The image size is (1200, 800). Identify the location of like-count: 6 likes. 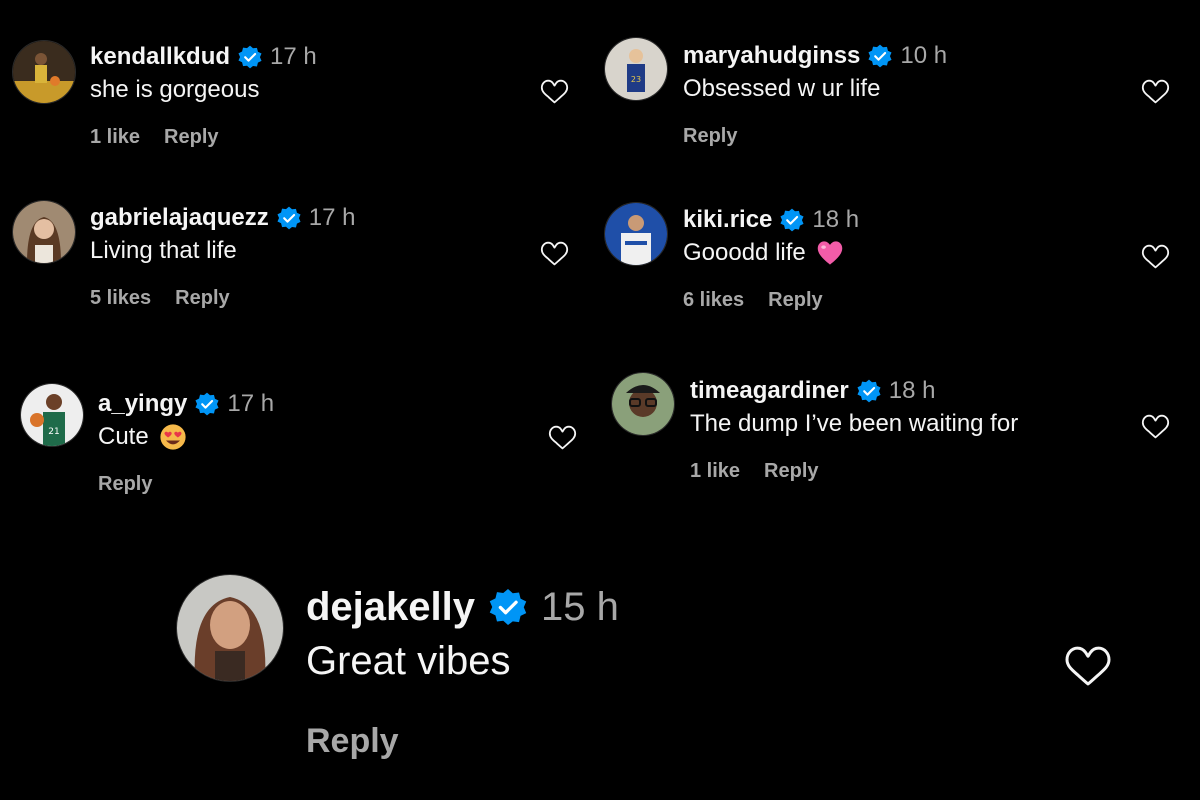
(713, 300).